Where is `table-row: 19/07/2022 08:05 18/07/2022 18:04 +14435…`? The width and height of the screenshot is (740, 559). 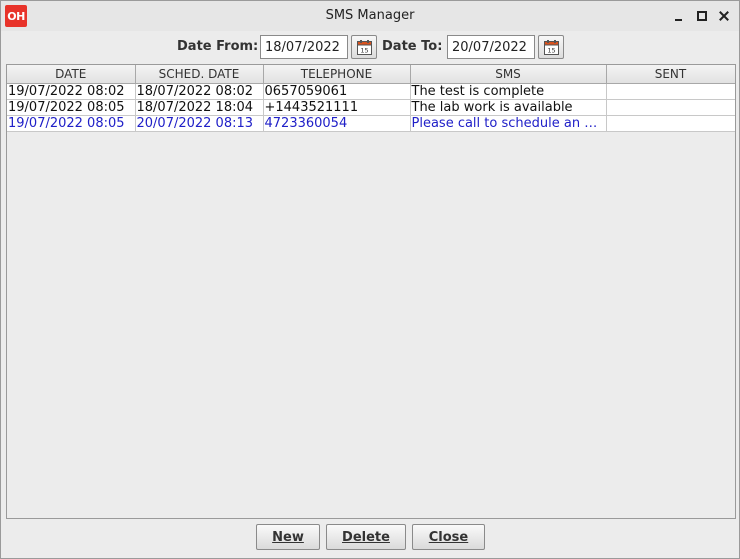
table-row: 19/07/2022 08:05 18/07/2022 18:04 +14435… is located at coordinates (371, 107).